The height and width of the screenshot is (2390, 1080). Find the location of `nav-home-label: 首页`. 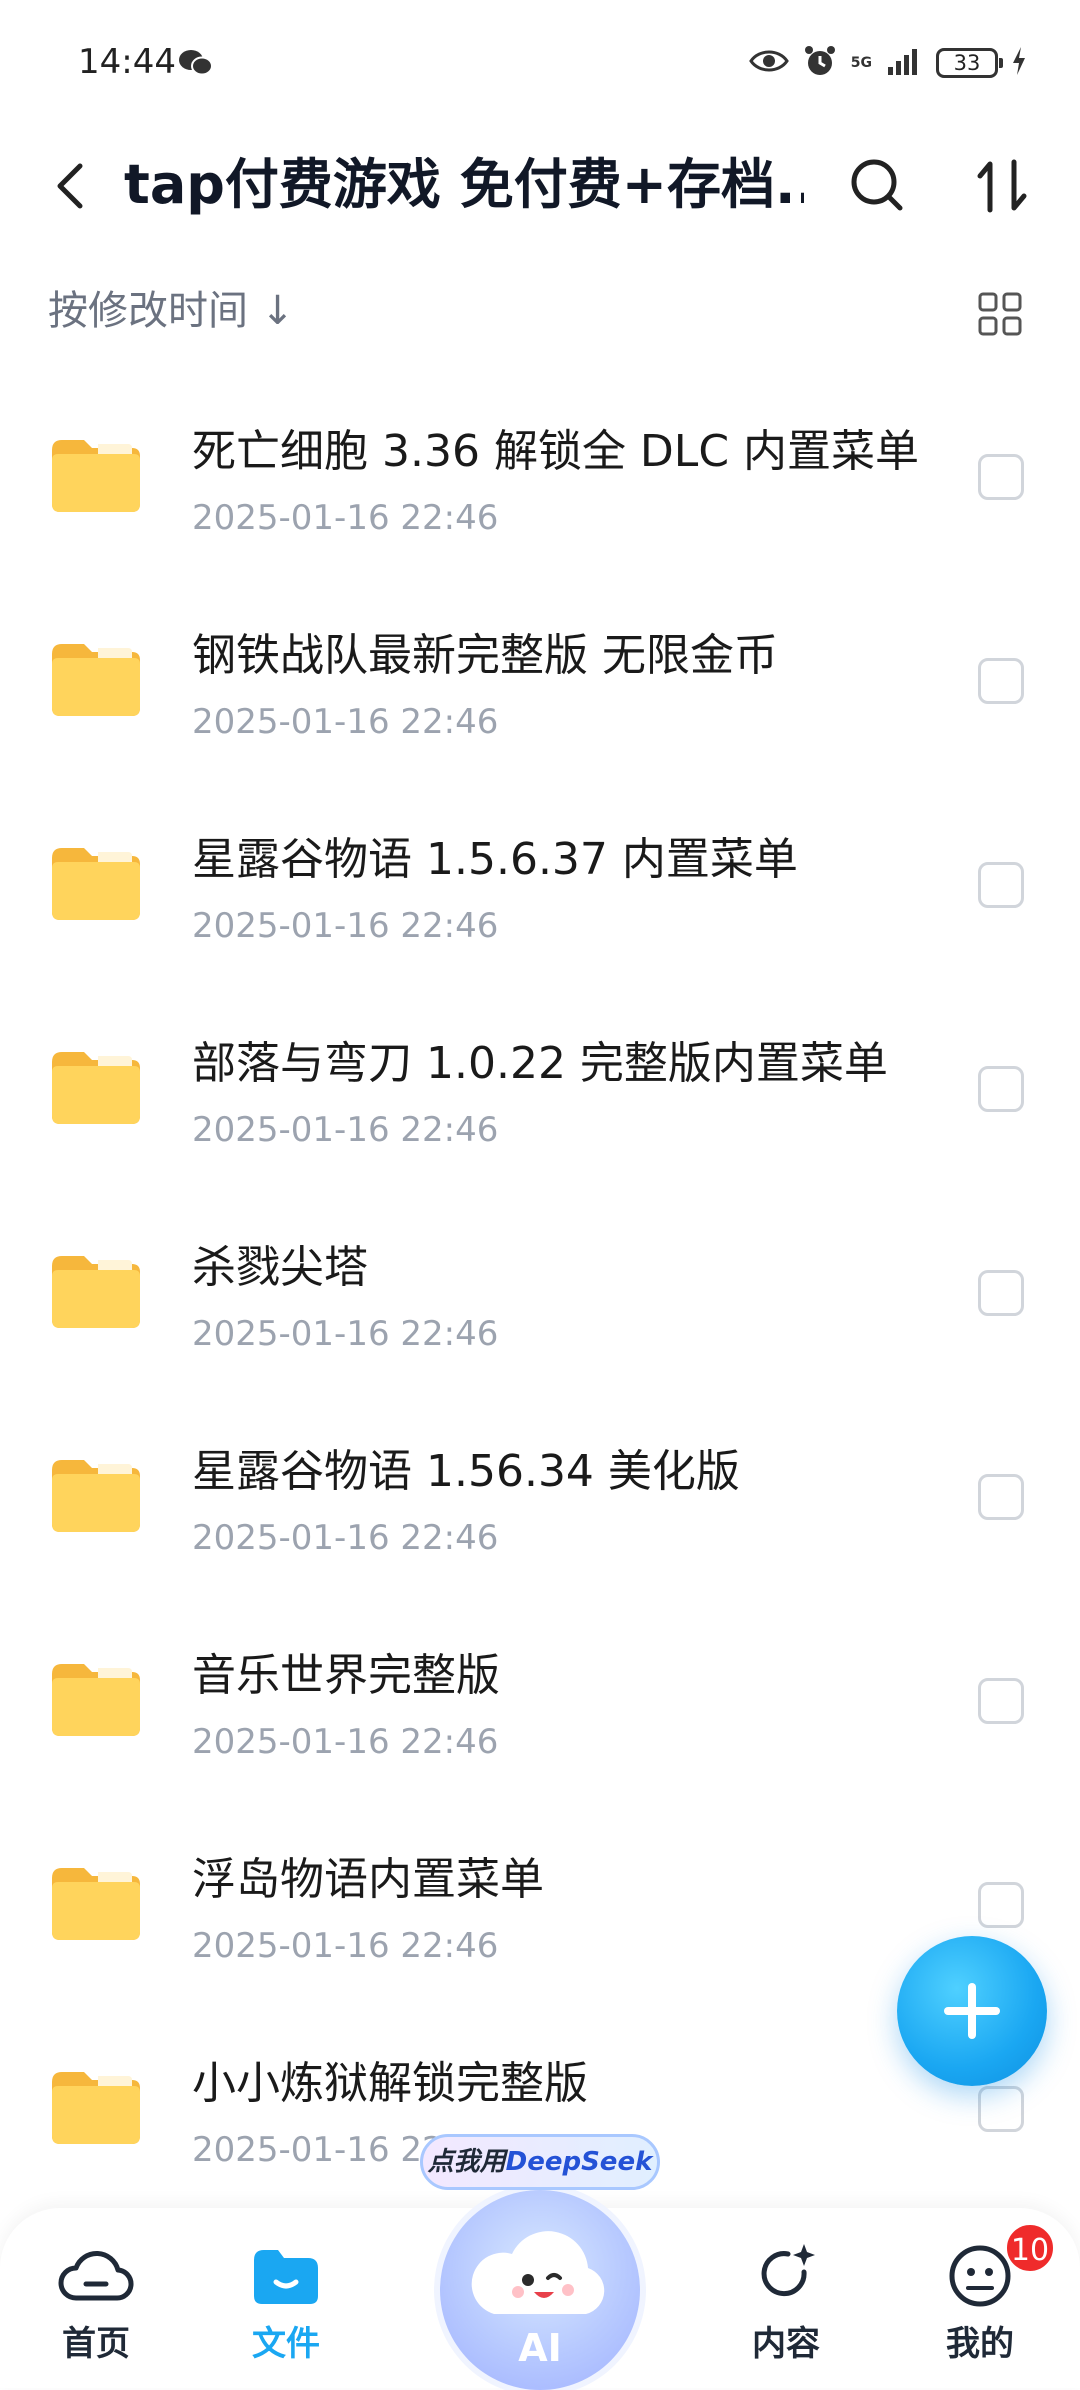

nav-home-label: 首页 is located at coordinates (96, 2344).